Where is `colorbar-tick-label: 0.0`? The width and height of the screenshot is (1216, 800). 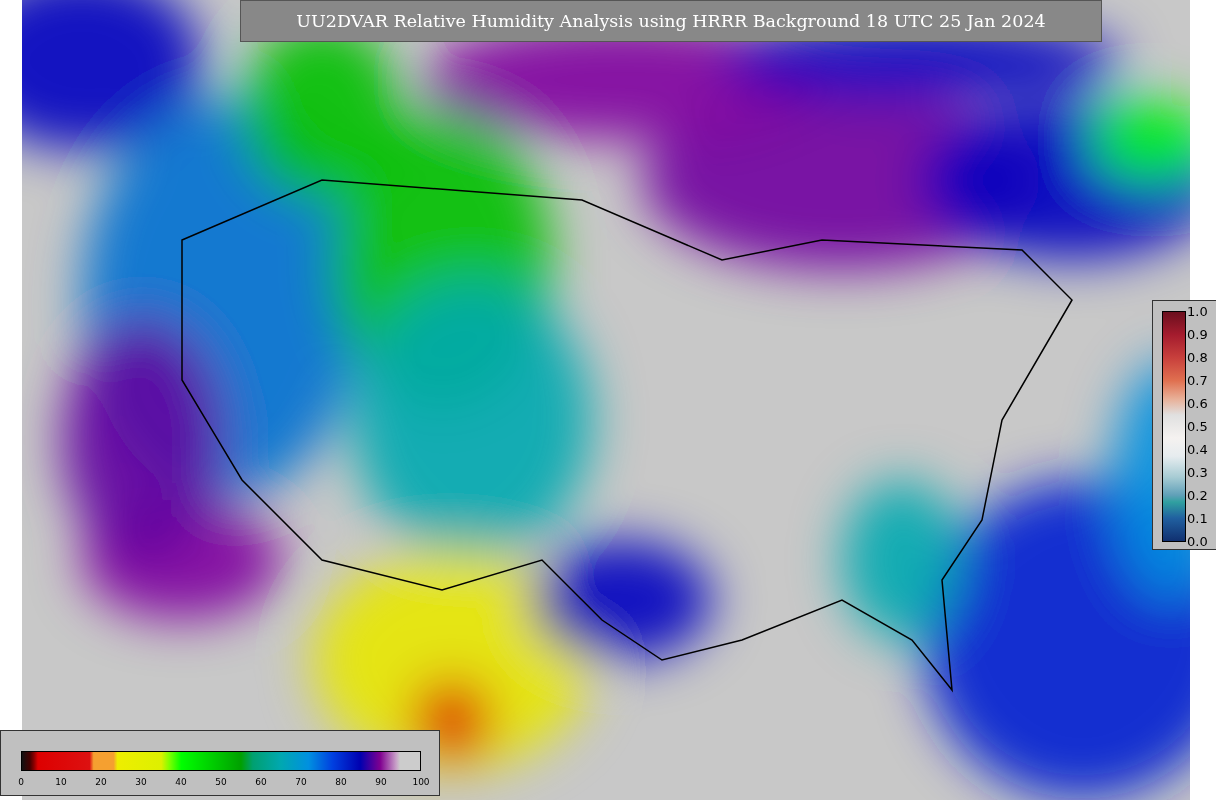
colorbar-tick-label: 0.0 is located at coordinates (1197, 541).